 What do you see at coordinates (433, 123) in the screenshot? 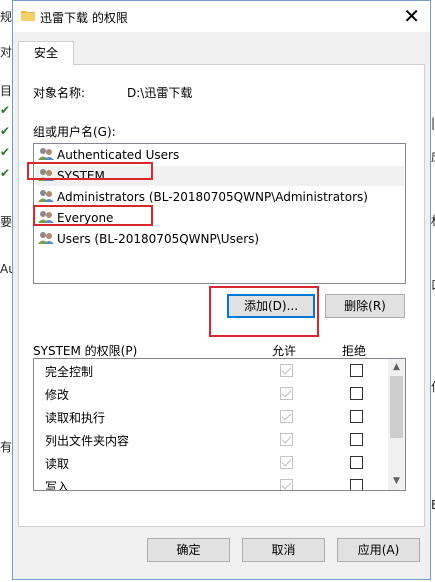
I see `bg-fragment: |` at bounding box center [433, 123].